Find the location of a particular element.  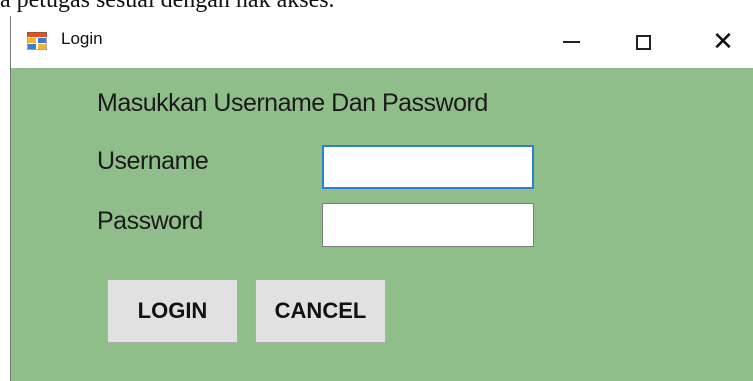

maximize-button is located at coordinates (643, 42).